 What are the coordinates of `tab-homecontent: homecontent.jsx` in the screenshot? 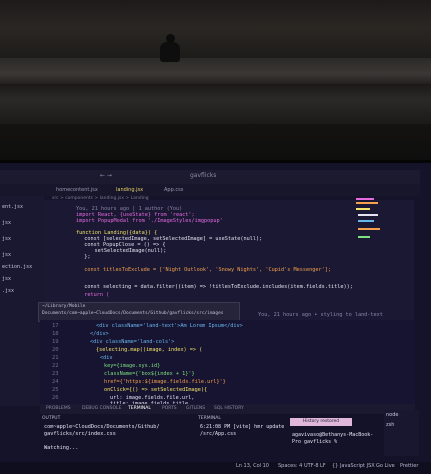 It's located at (77, 190).